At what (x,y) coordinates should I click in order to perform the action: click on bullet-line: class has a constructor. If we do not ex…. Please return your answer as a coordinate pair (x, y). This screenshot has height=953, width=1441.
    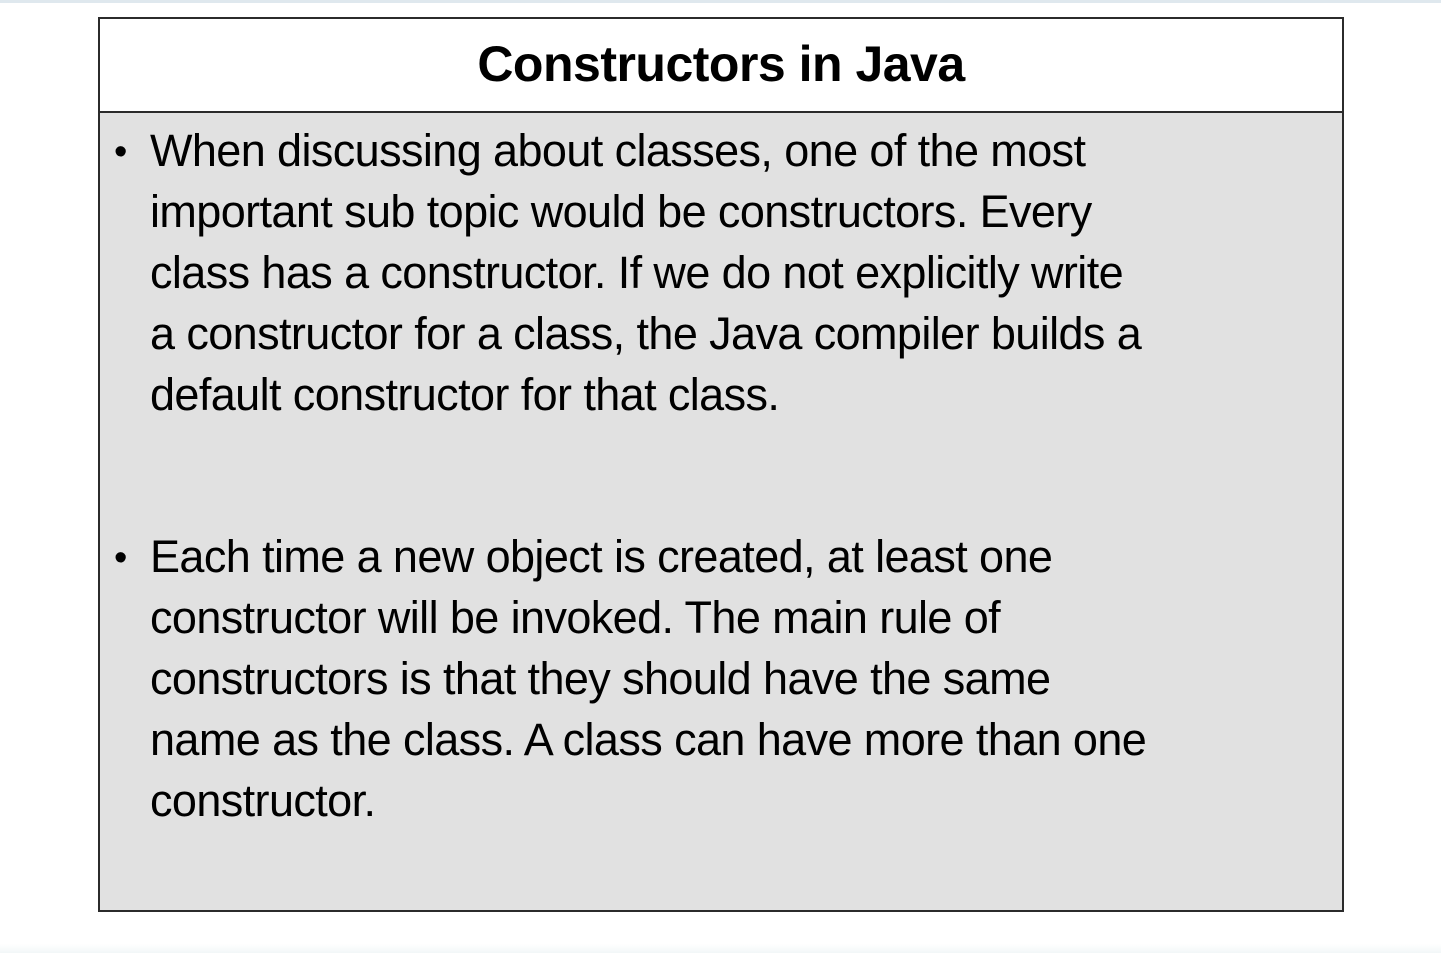
    Looking at the image, I should click on (637, 272).